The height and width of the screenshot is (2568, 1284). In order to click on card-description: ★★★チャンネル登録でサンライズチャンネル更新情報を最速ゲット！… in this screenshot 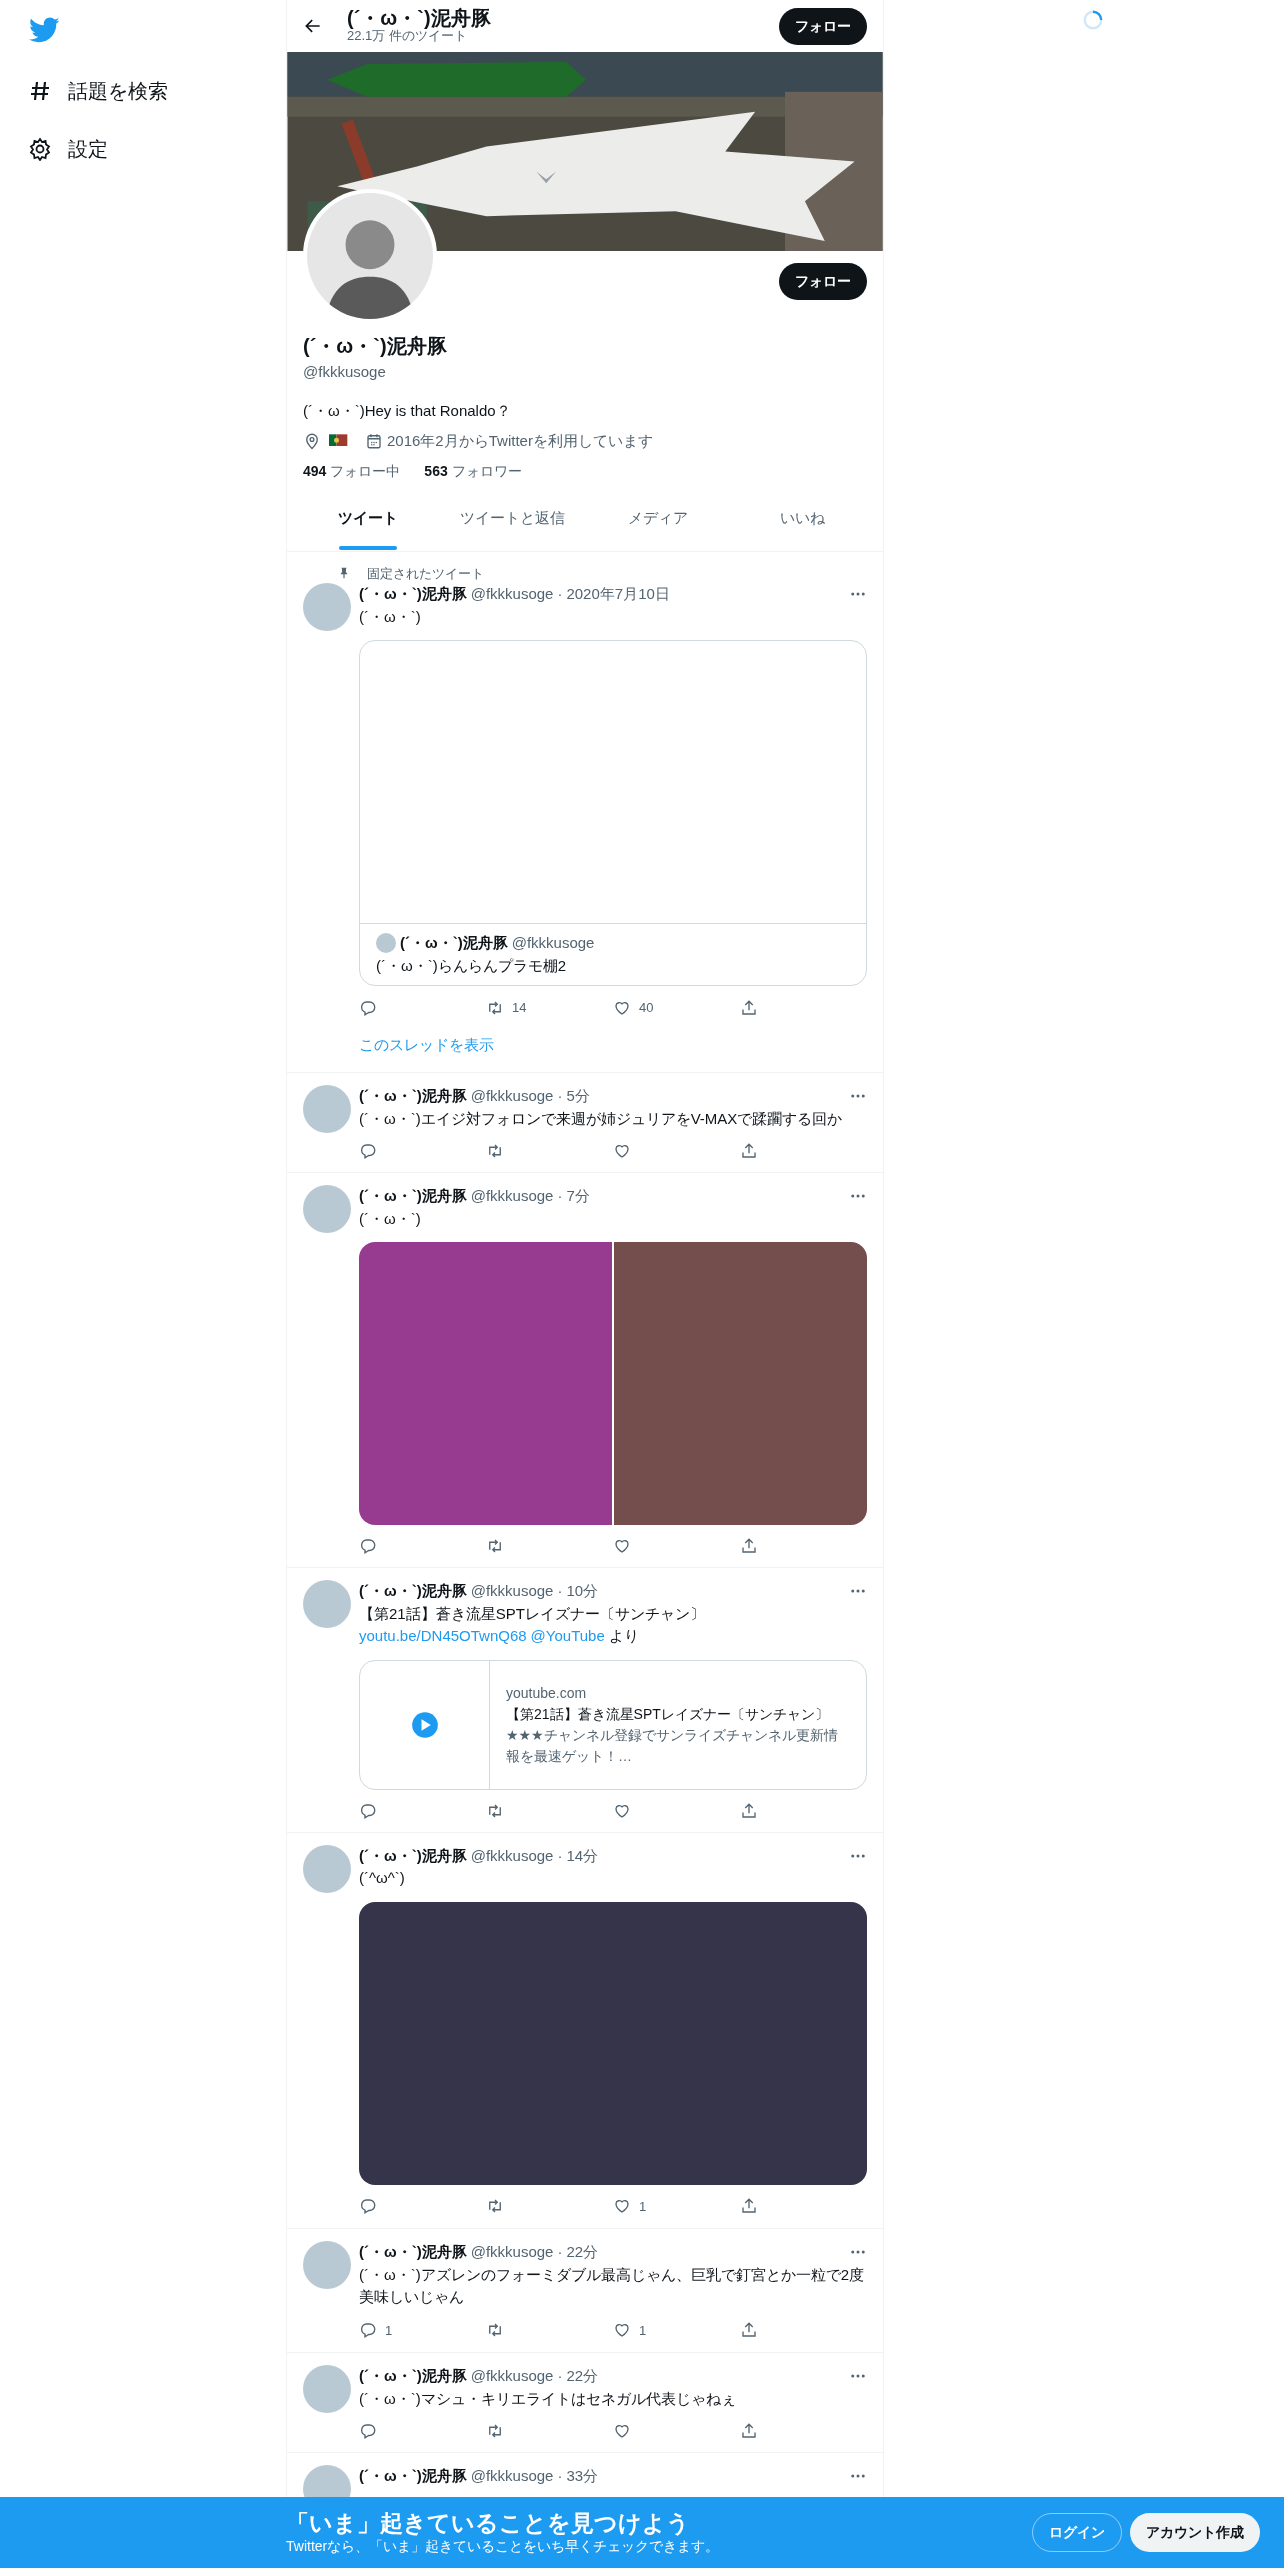, I will do `click(672, 1745)`.